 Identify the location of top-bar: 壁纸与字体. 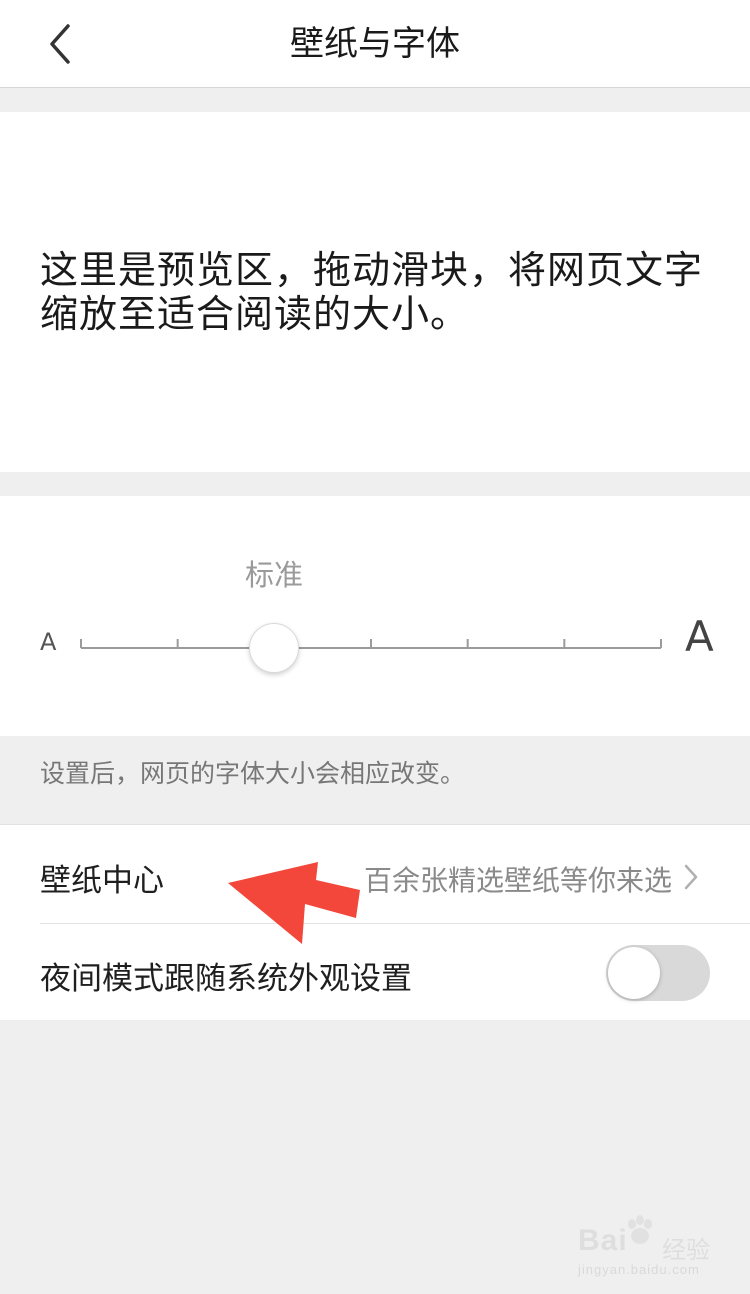
(375, 44).